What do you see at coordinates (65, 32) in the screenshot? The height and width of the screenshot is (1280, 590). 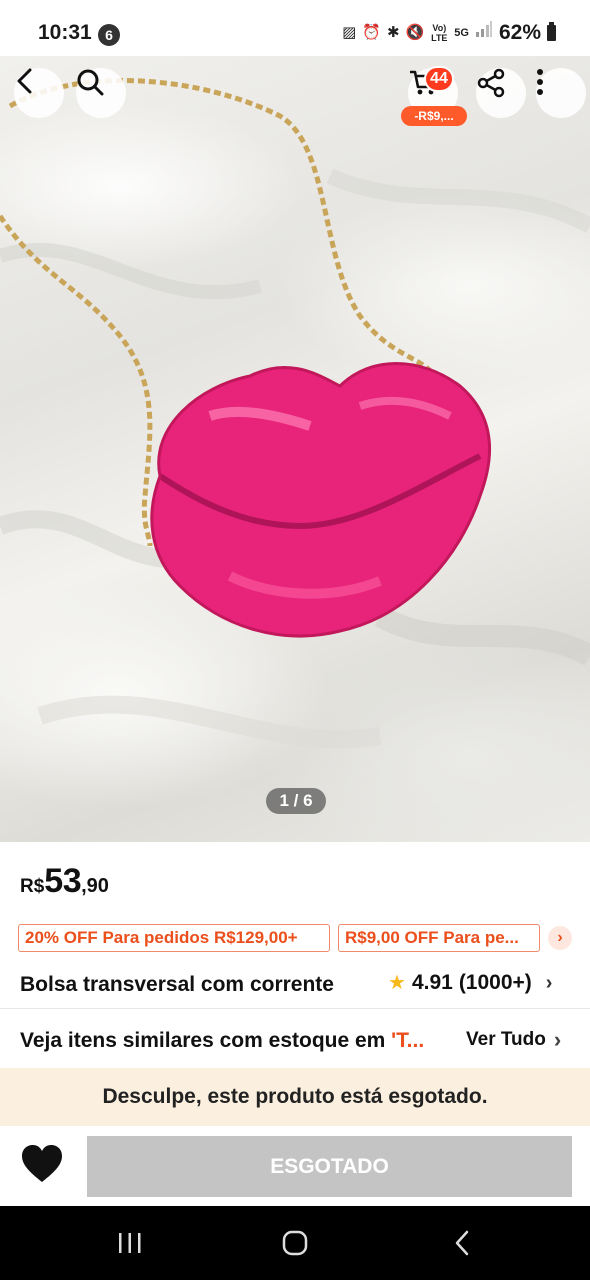 I see `status-time: 10:31` at bounding box center [65, 32].